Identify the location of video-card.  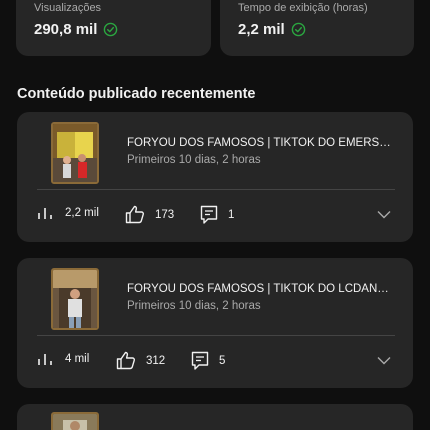
(215, 417).